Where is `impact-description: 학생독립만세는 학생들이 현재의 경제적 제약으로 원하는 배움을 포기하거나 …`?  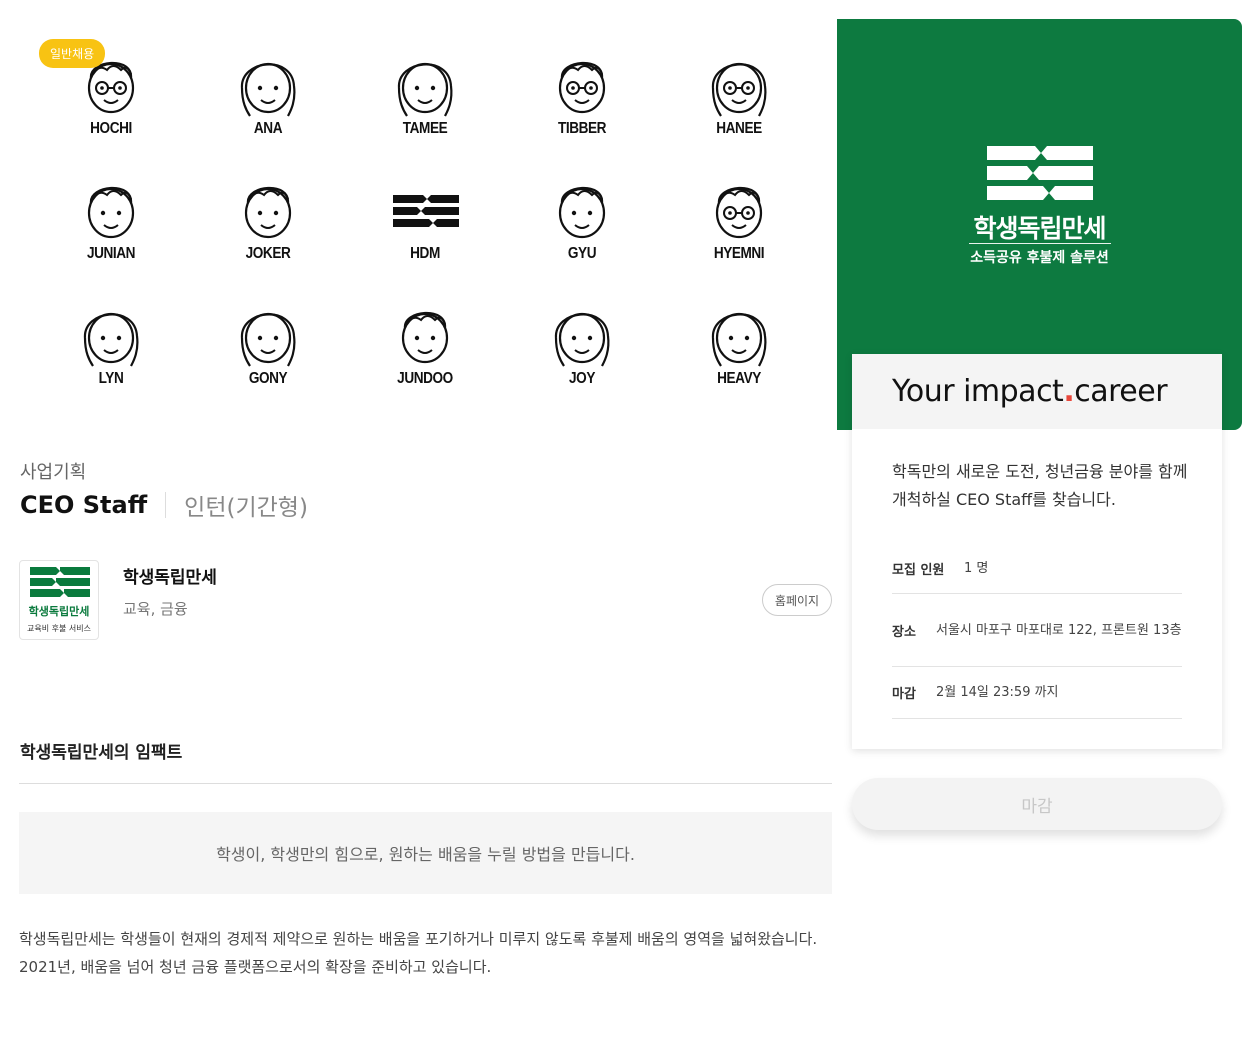
impact-description: 학생독립만세는 학생들이 현재의 경제적 제약으로 원하는 배움을 포기하거나 … is located at coordinates (418, 953).